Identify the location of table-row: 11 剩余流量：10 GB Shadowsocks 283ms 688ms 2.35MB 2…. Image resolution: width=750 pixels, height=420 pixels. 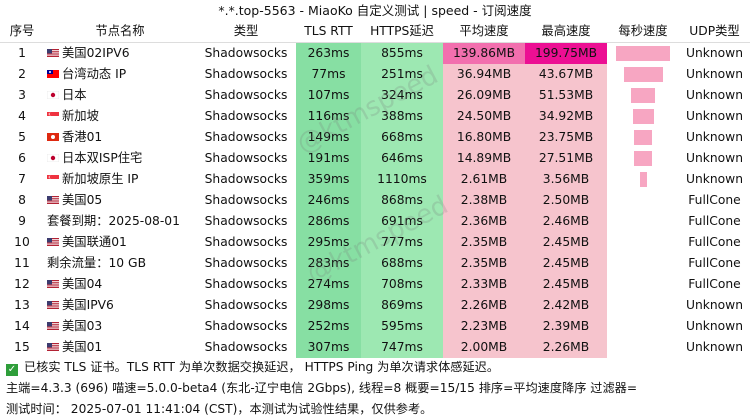
(375, 263).